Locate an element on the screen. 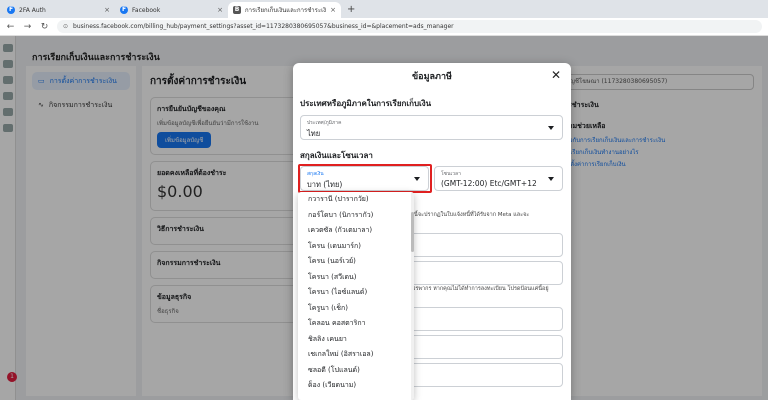 This screenshot has width=768, height=400. reload-icon: ↻ is located at coordinates (44, 27).